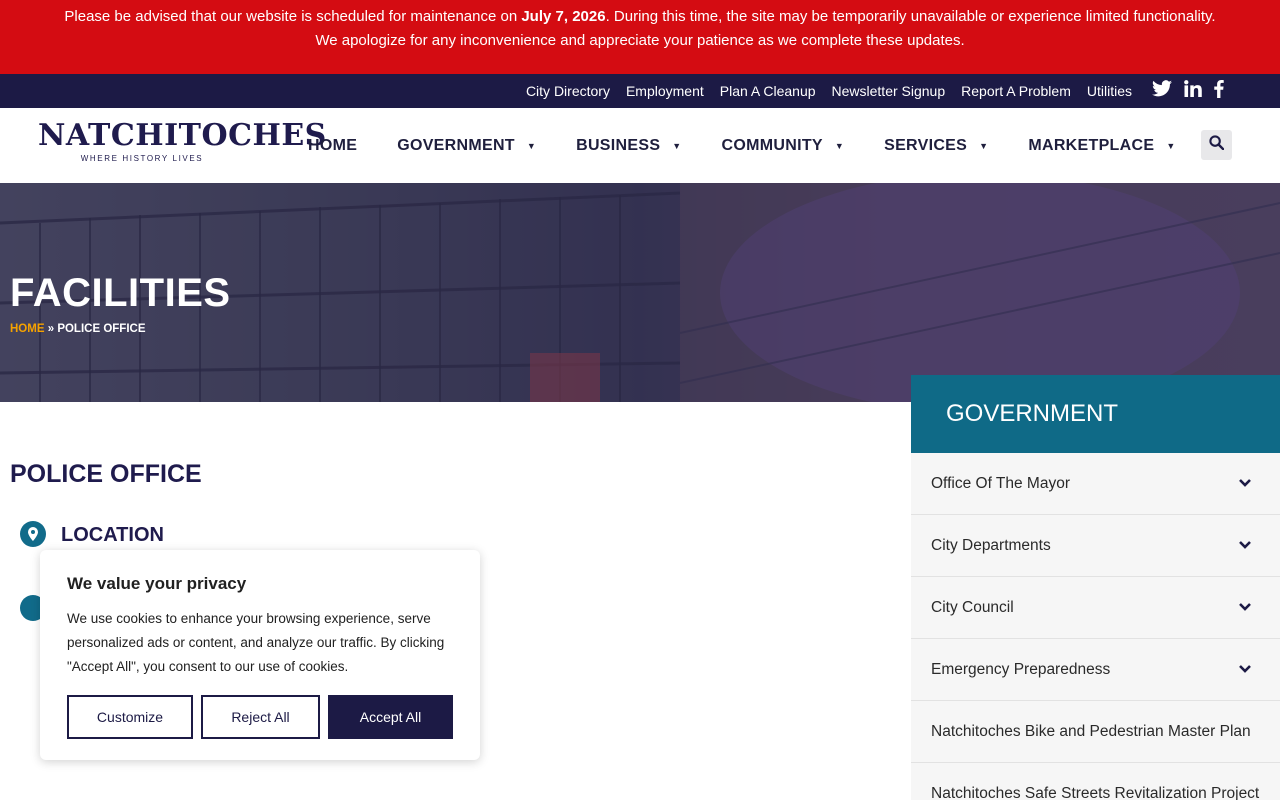 This screenshot has height=800, width=1280. Describe the element at coordinates (1091, 145) in the screenshot. I see `nav-marketplace-label: MARKETPLACE` at that location.